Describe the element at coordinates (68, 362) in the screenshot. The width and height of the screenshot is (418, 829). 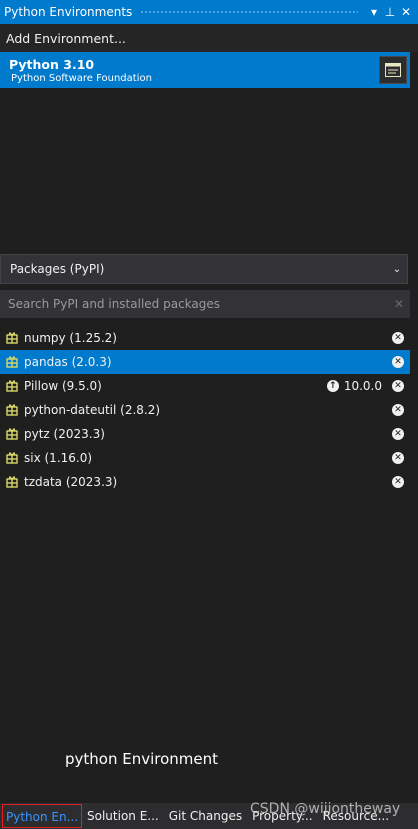
I see `package-label: pandas (2.0.3)` at that location.